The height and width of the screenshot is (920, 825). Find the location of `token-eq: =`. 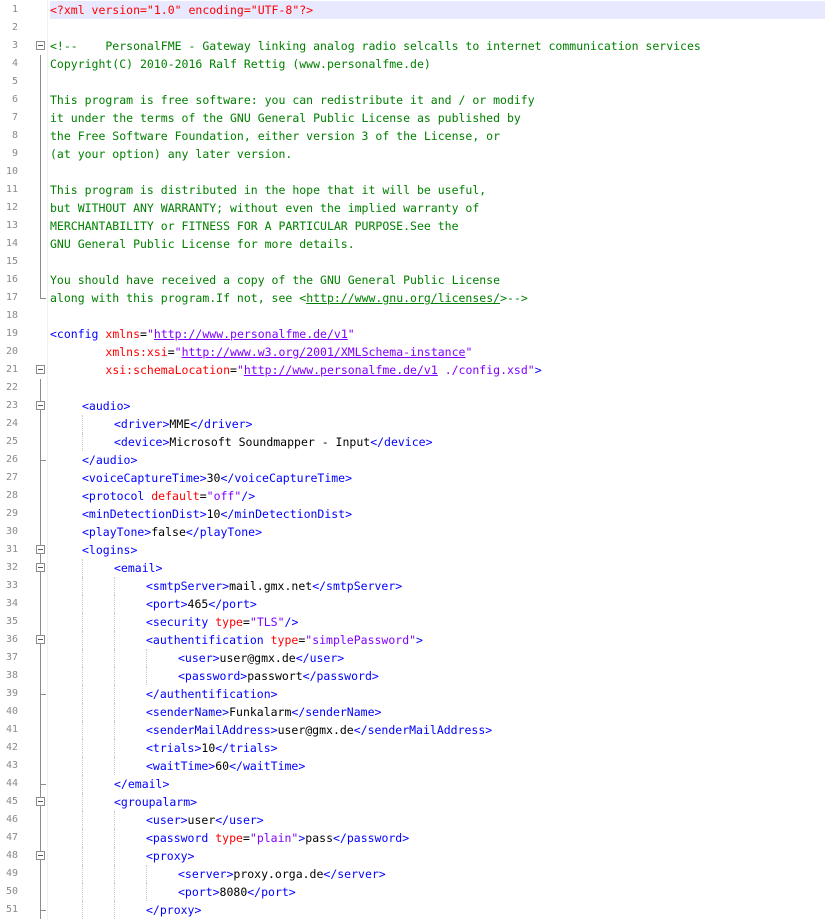

token-eq: = is located at coordinates (203, 496).